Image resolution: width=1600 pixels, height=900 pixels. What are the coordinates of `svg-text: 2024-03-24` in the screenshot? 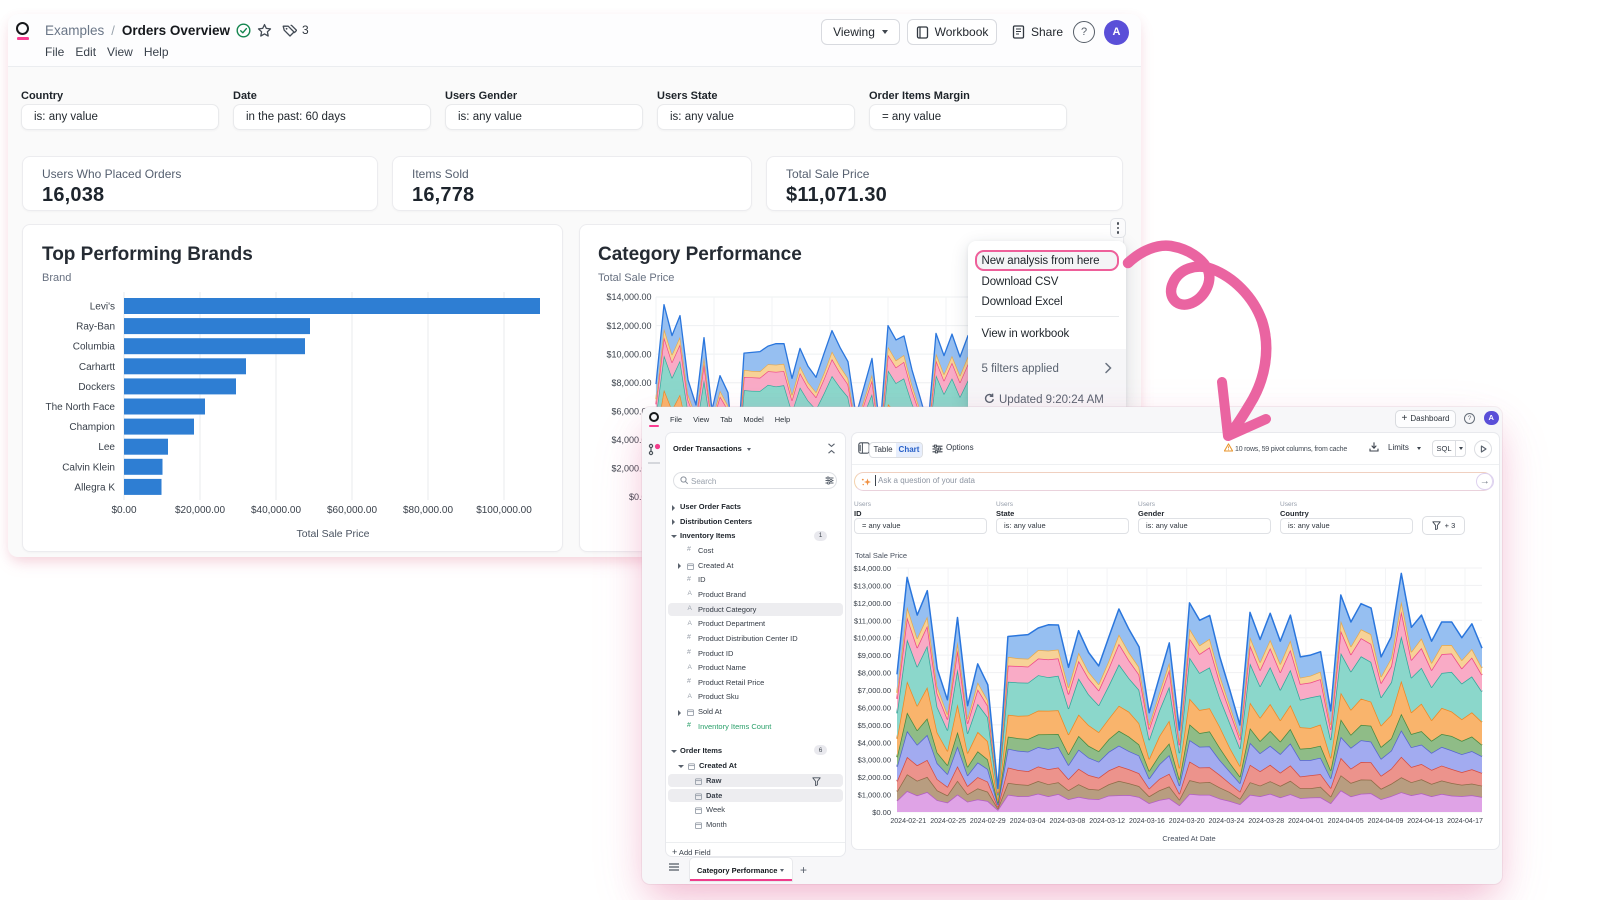 It's located at (1226, 821).